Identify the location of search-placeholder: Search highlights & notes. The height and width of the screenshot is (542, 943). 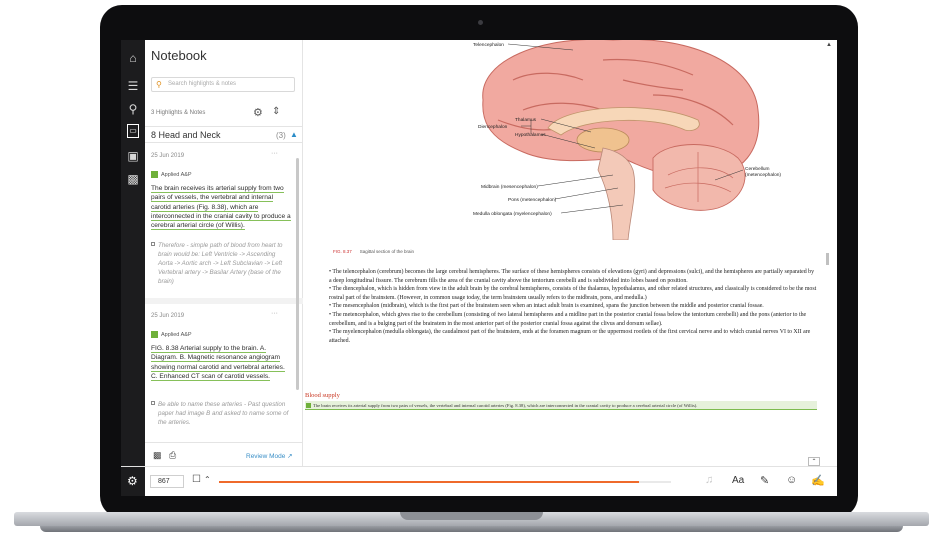
(202, 84).